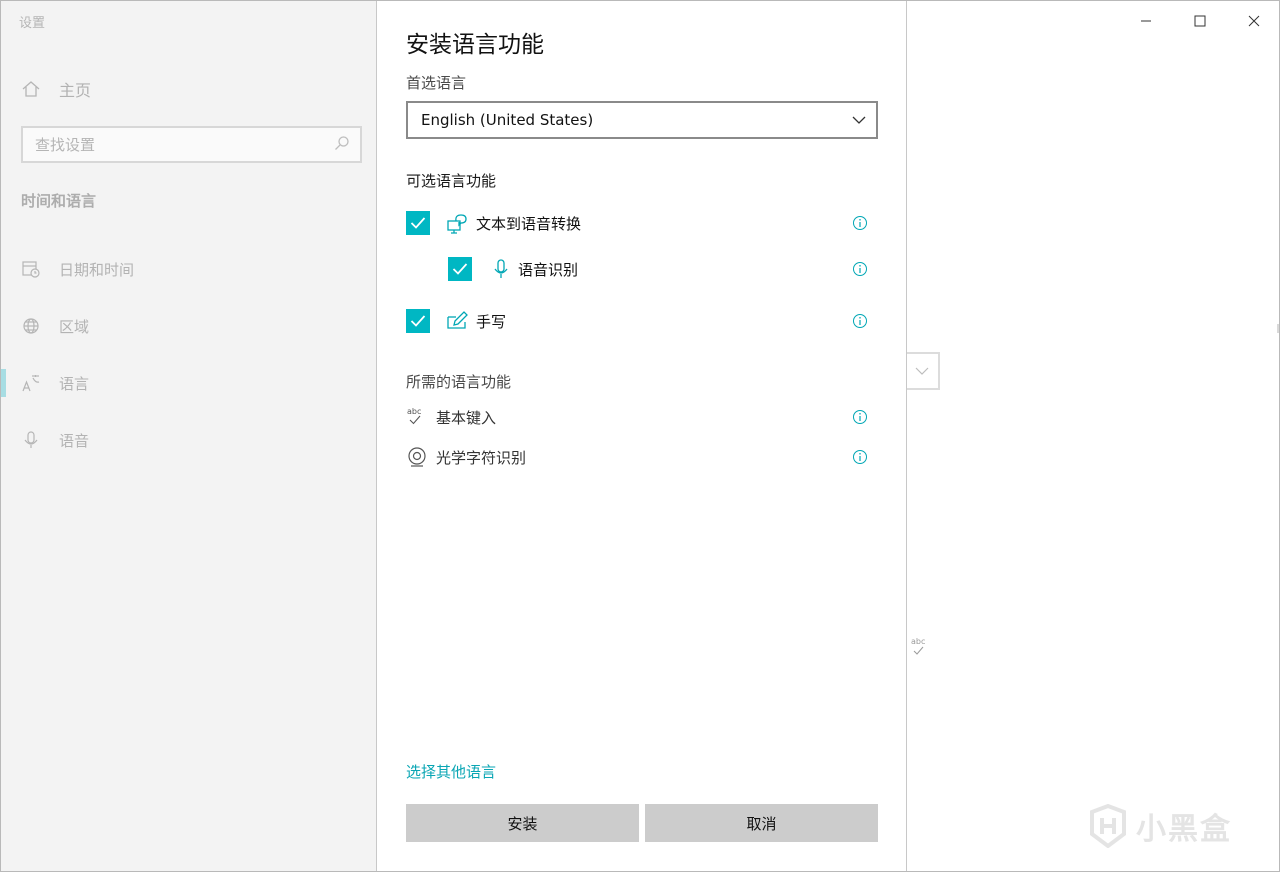 Image resolution: width=1280 pixels, height=872 pixels. Describe the element at coordinates (59, 201) in the screenshot. I see `section-title: 时间和语言` at that location.